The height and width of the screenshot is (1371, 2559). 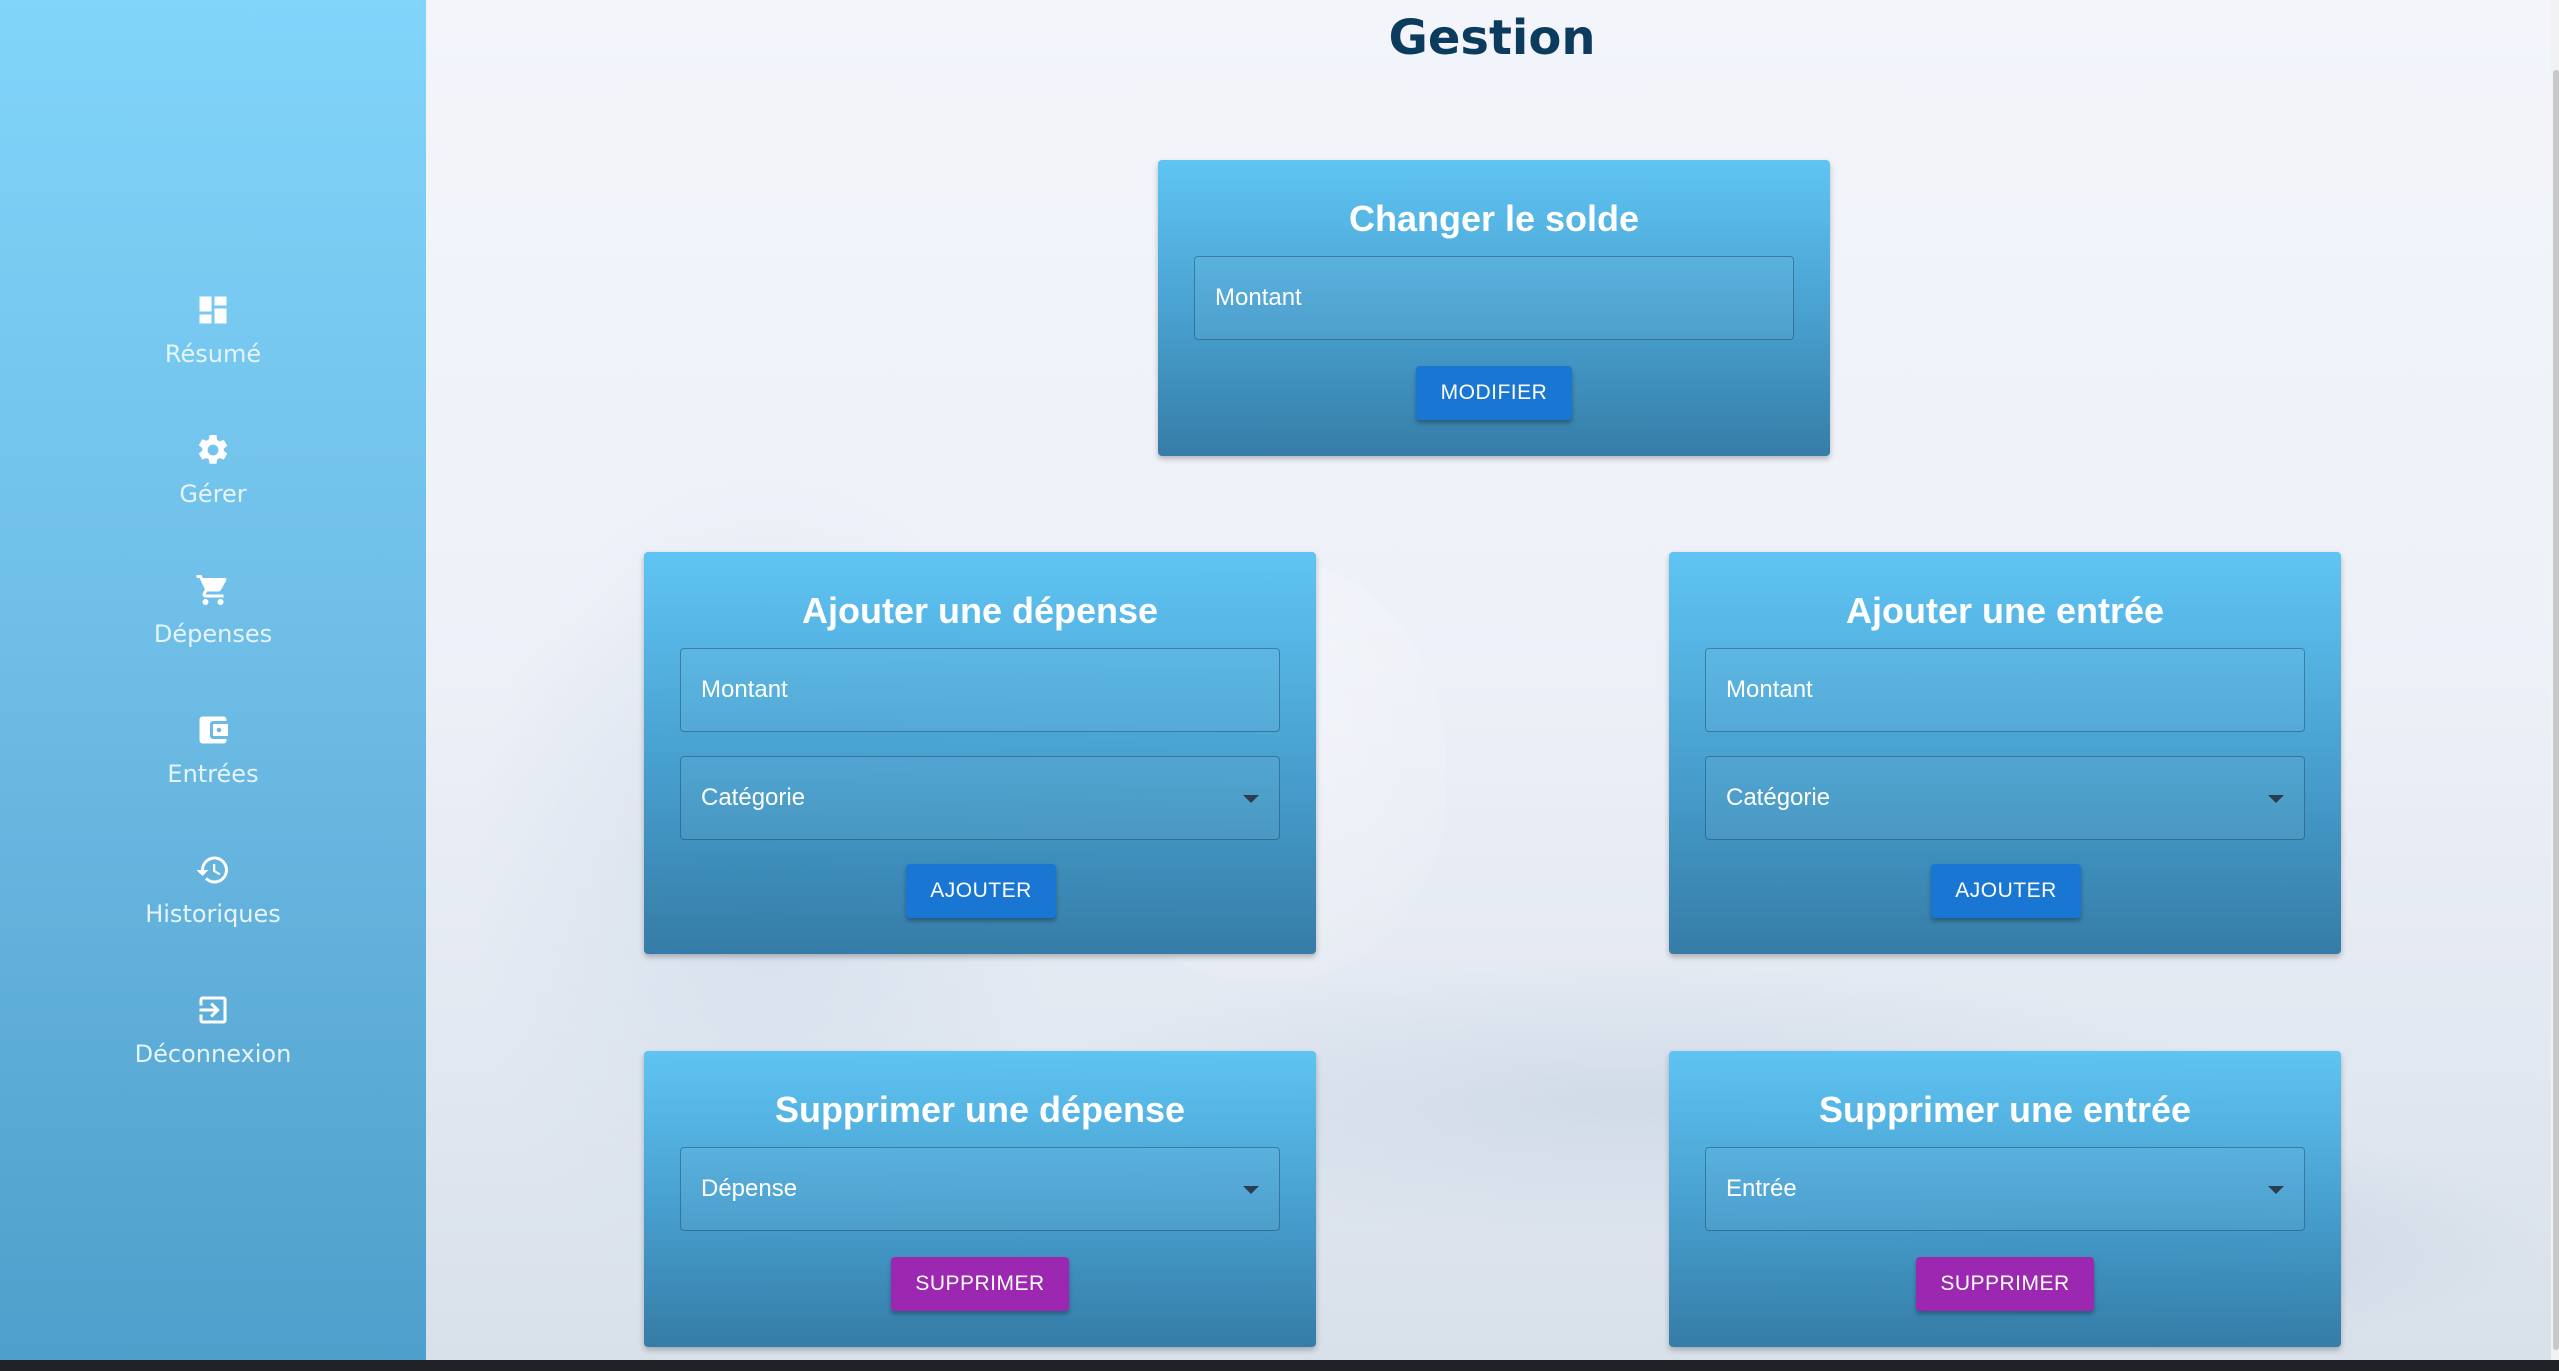 I want to click on modify-button: MODIFIER, so click(x=1494, y=393).